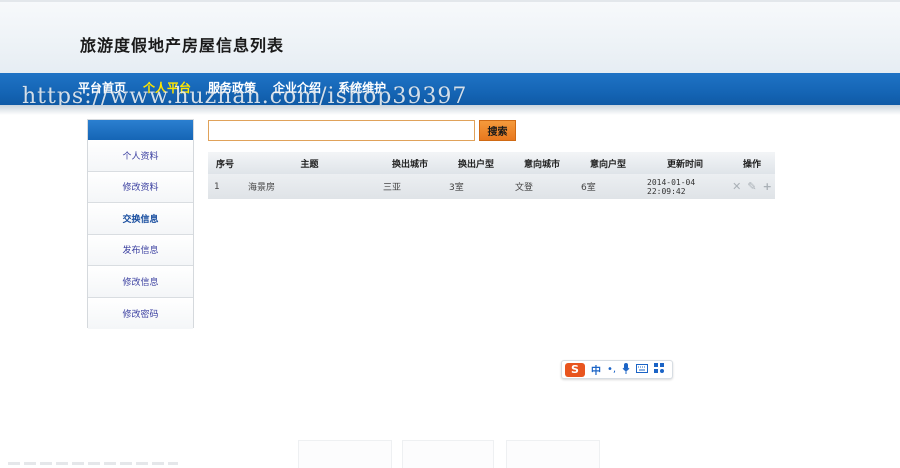 Image resolution: width=900 pixels, height=468 pixels. What do you see at coordinates (497, 130) in the screenshot?
I see `search-button: 搜索` at bounding box center [497, 130].